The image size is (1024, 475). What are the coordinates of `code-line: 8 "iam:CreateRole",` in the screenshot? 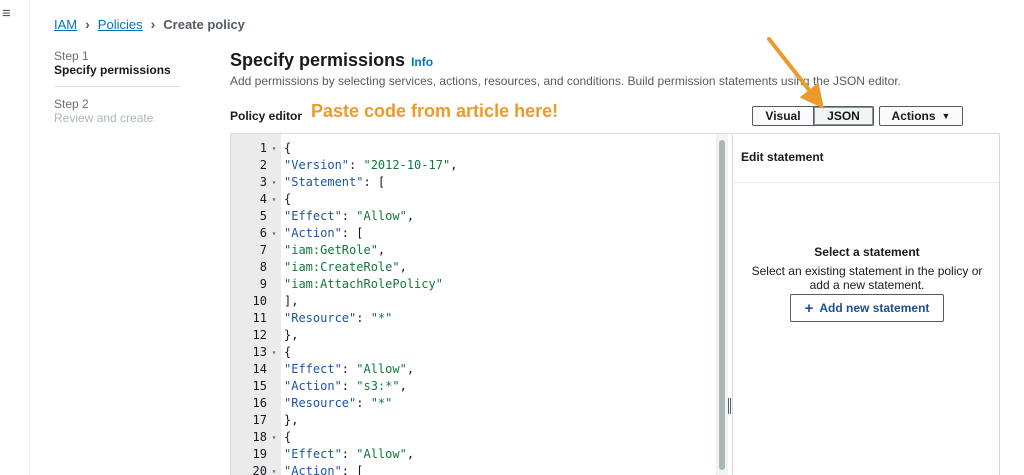 It's located at (344, 267).